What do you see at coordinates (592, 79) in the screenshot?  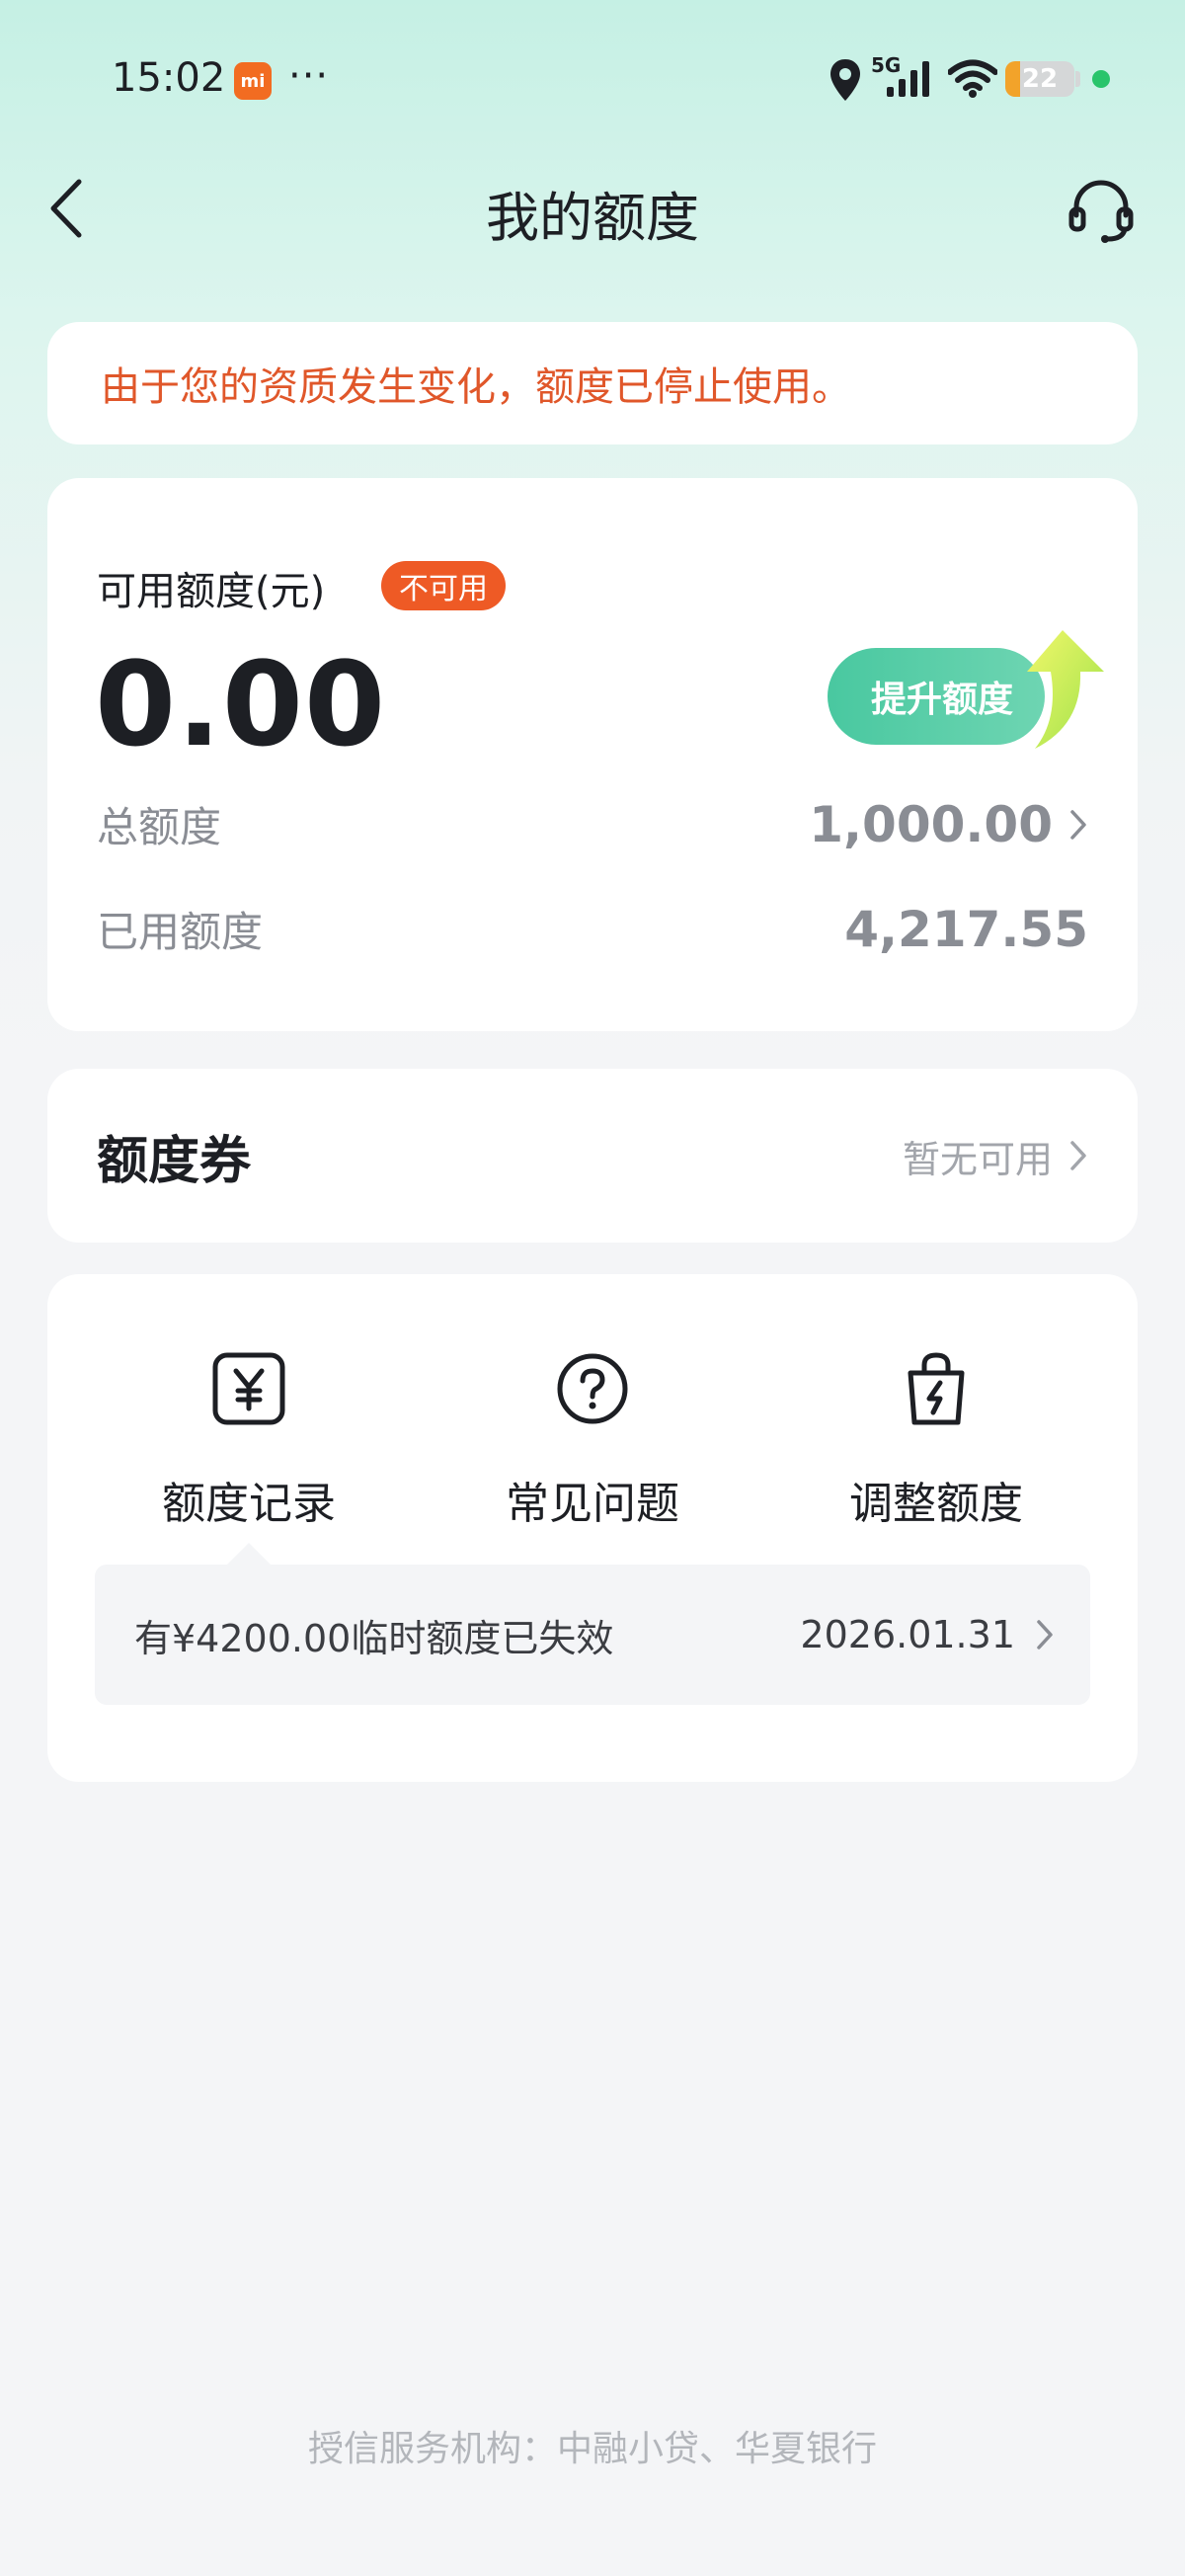 I see `status-bar: 15:02 mi ··· 5G 22` at bounding box center [592, 79].